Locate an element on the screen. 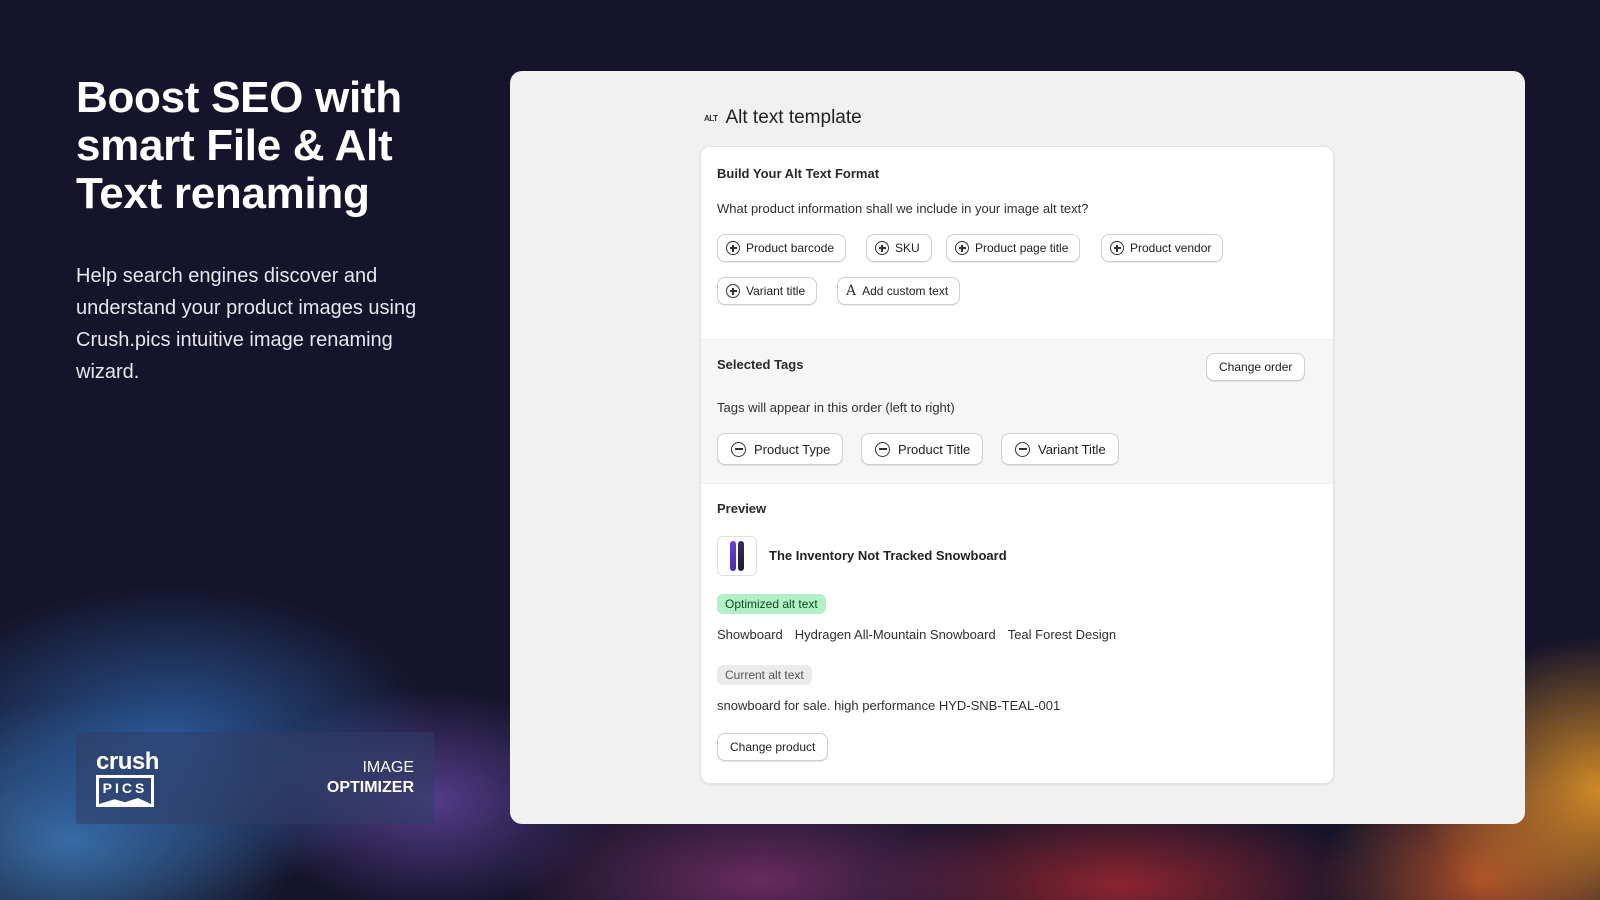 This screenshot has height=900, width=1600. crush-pics-logo: crush PICS is located at coordinates (127, 777).